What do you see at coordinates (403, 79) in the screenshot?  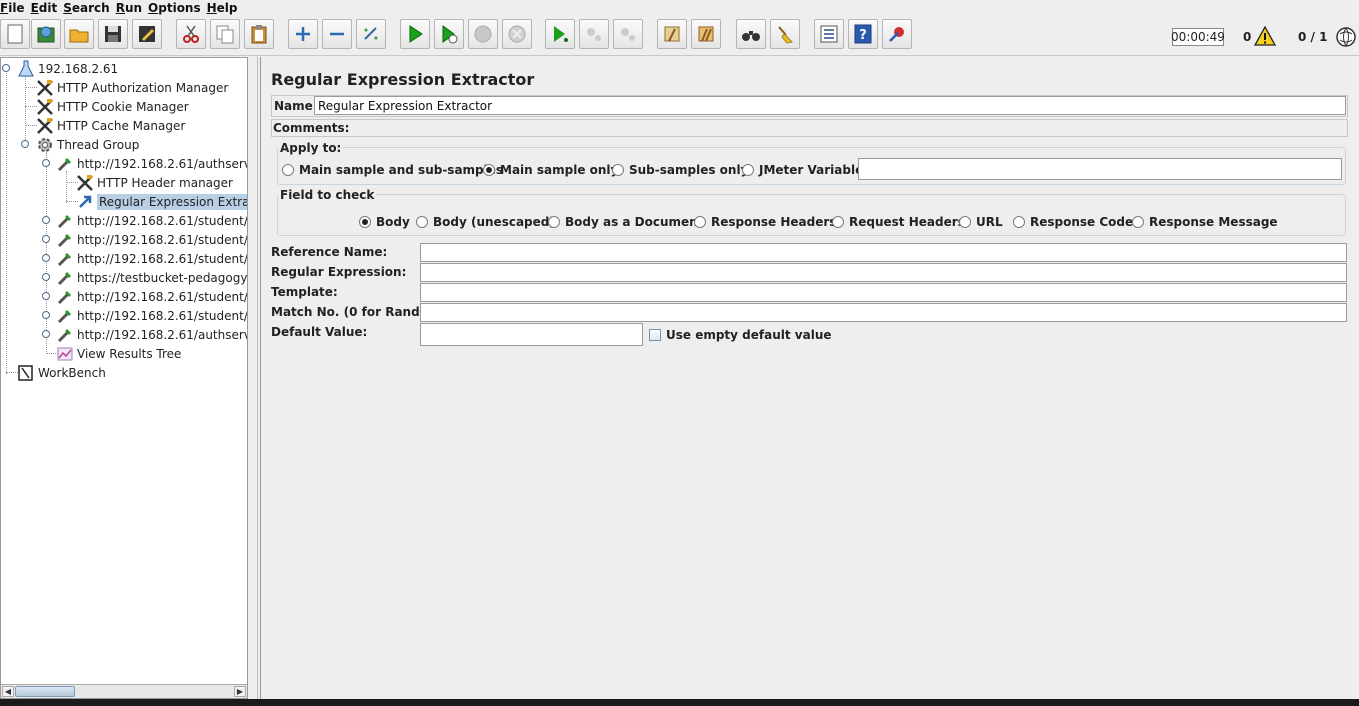 I see `page-title: Regular Expression Extractor` at bounding box center [403, 79].